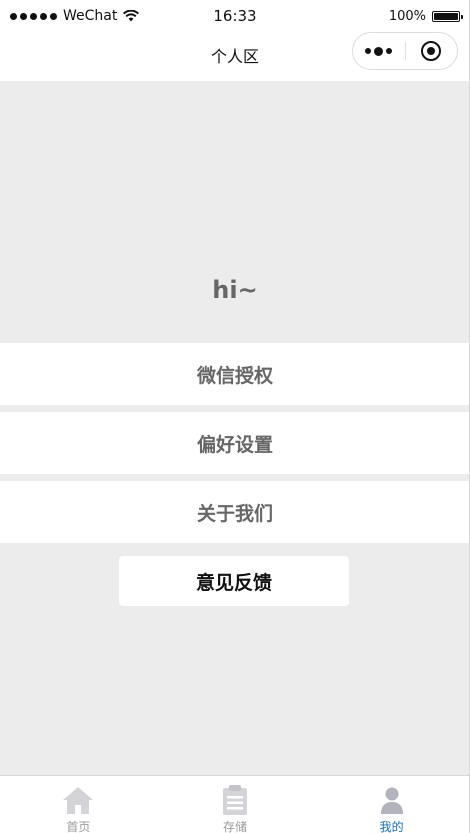 The width and height of the screenshot is (470, 833). Describe the element at coordinates (431, 51) in the screenshot. I see `close-circle-icon` at that location.